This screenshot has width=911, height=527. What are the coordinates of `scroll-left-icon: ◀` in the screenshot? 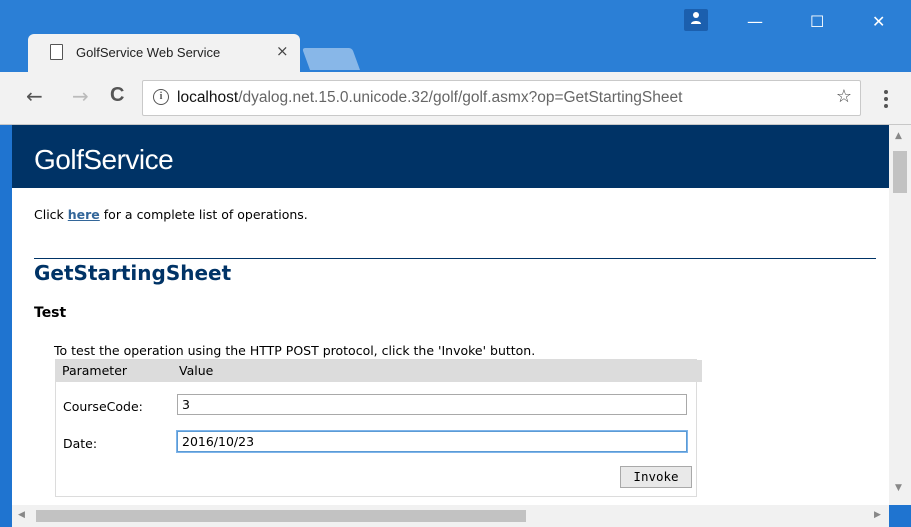 It's located at (21, 515).